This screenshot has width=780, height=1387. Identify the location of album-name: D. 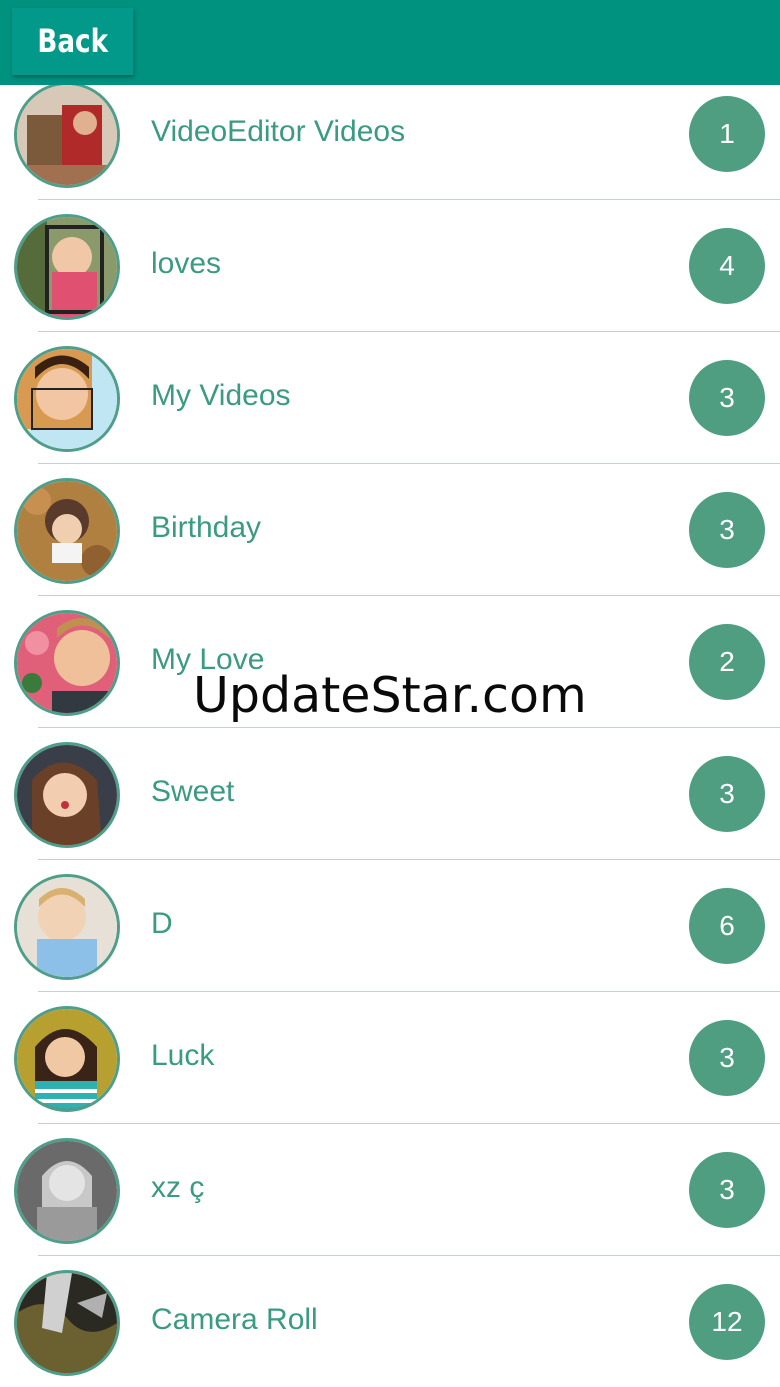
(162, 923).